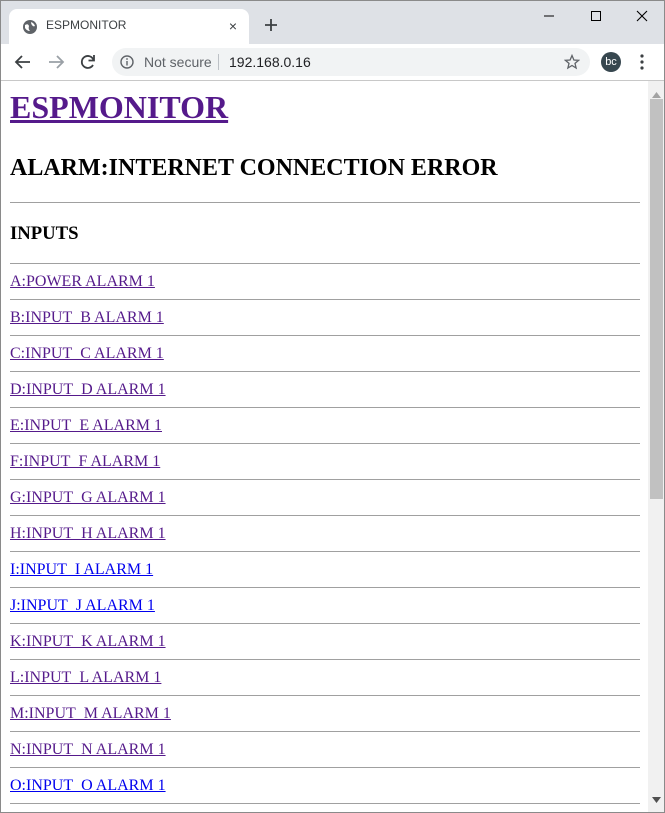  I want to click on bookmark-star-icon, so click(572, 61).